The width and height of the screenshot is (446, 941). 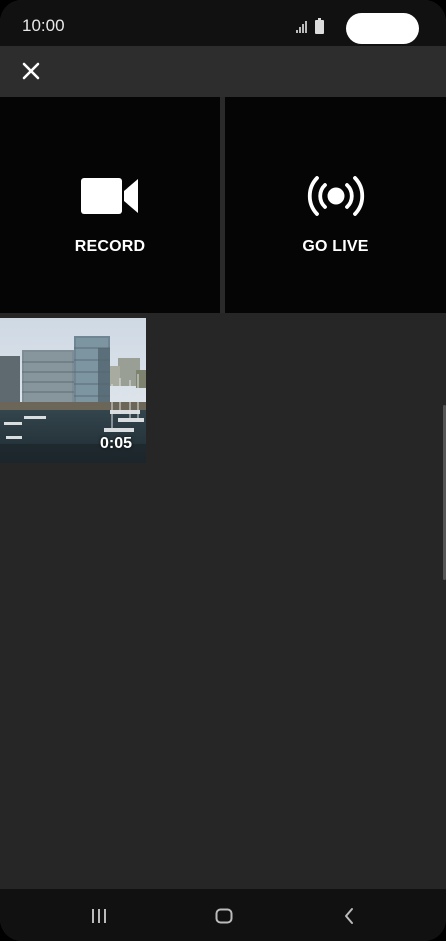 I want to click on video-camera-icon, so click(x=109, y=196).